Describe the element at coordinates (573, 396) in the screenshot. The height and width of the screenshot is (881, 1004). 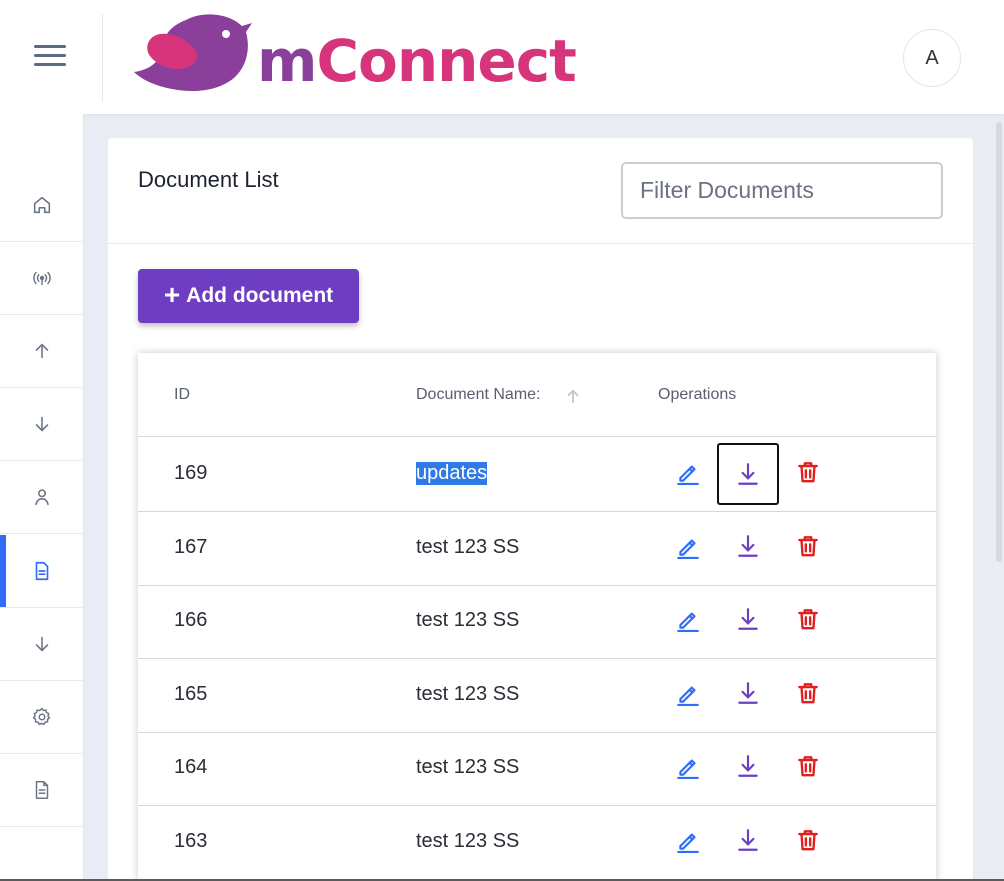
I see `sort-arrow-up-icon` at that location.